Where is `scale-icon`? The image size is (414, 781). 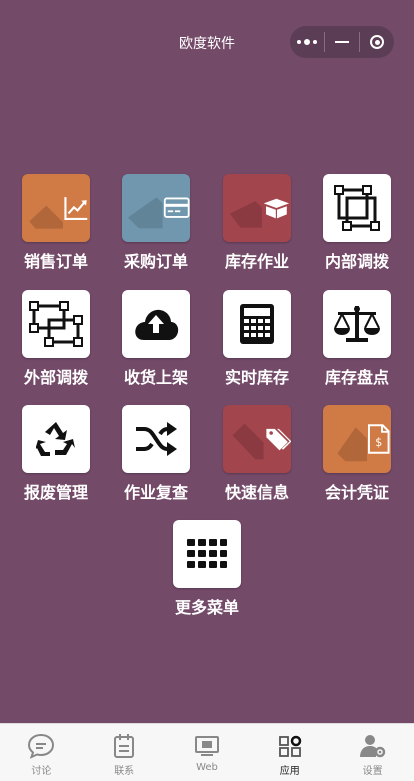 scale-icon is located at coordinates (357, 324).